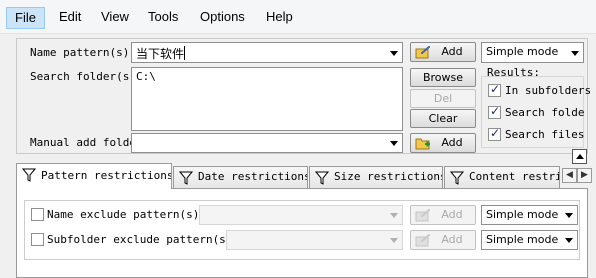 This screenshot has height=278, width=596. What do you see at coordinates (267, 143) in the screenshot?
I see `manual-add-folder-combobox` at bounding box center [267, 143].